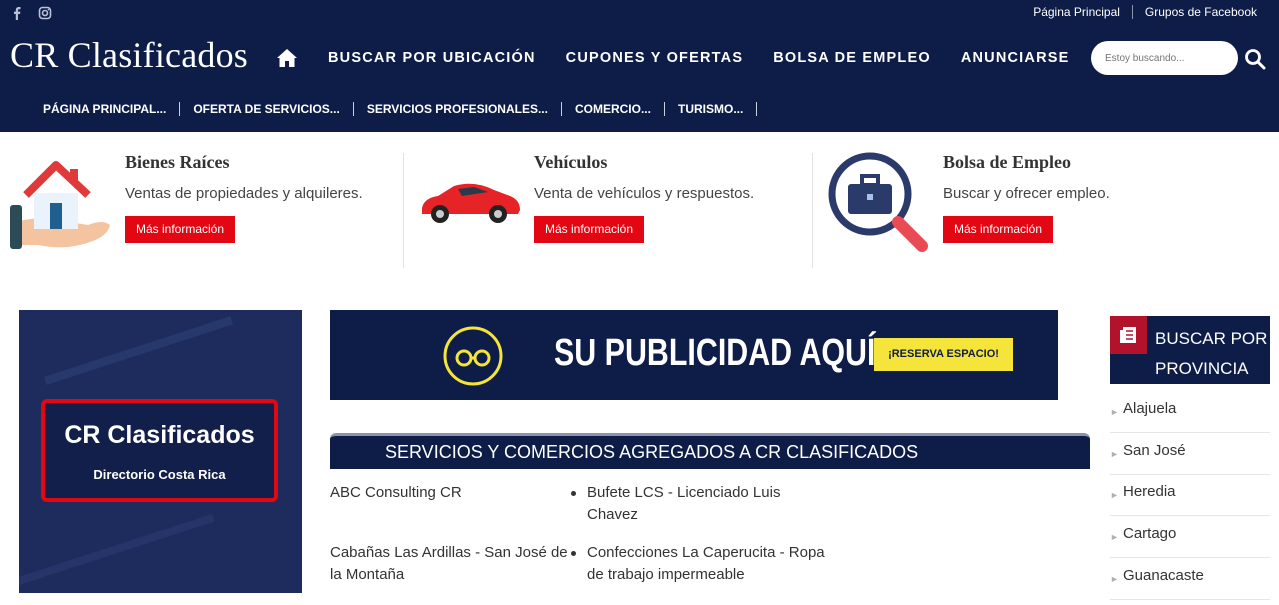  I want to click on province-item-san-jose: ► San José, so click(1190, 454).